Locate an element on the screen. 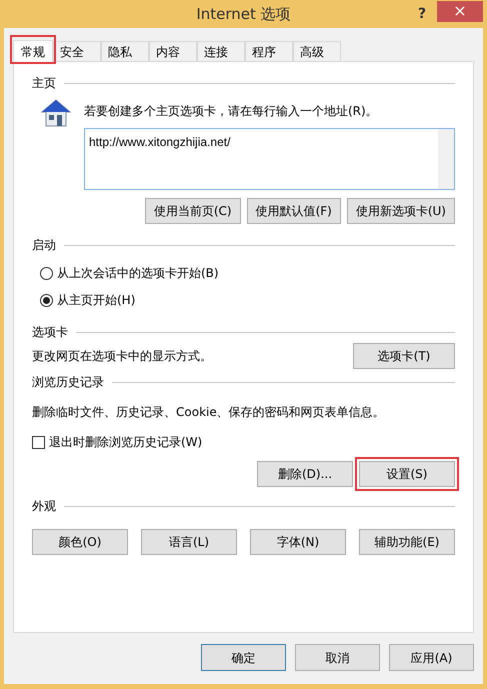  dialog-button: 确定 is located at coordinates (243, 657).